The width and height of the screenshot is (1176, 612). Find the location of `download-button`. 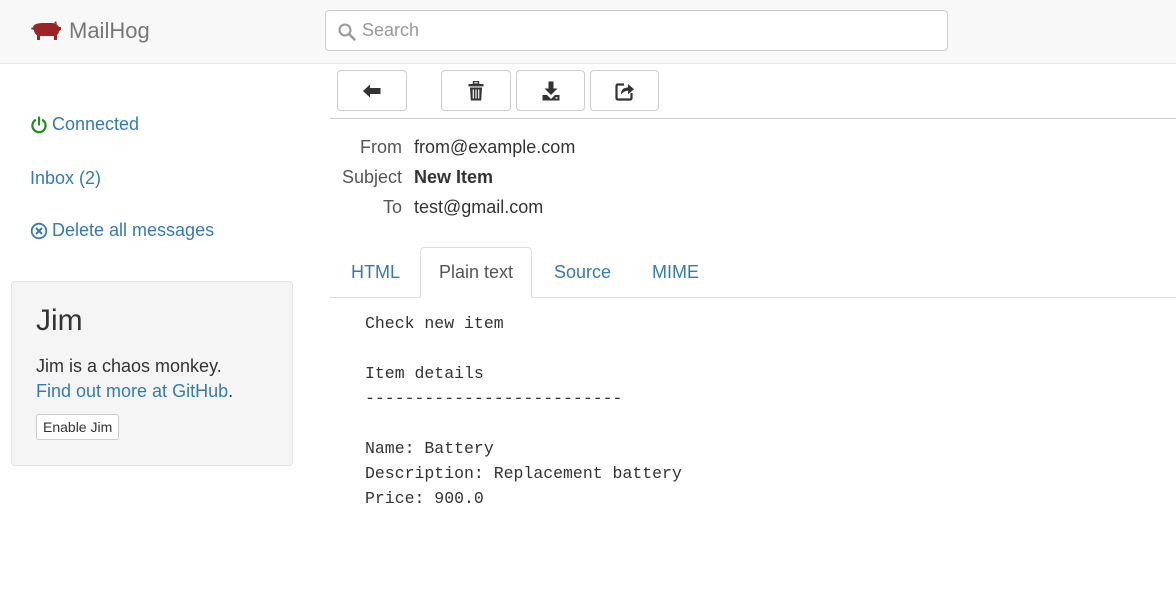

download-button is located at coordinates (550, 90).